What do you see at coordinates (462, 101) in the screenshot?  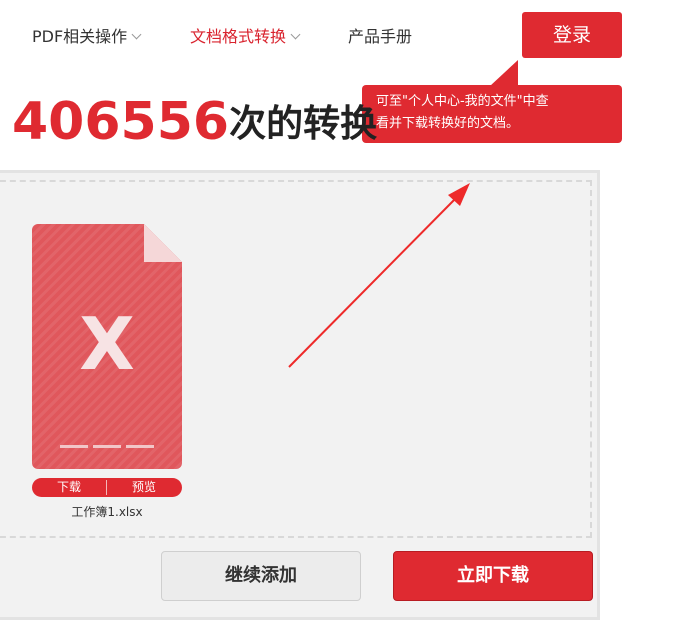 I see `tooltip-line: 可至"个人中心-我的文件"中查` at bounding box center [462, 101].